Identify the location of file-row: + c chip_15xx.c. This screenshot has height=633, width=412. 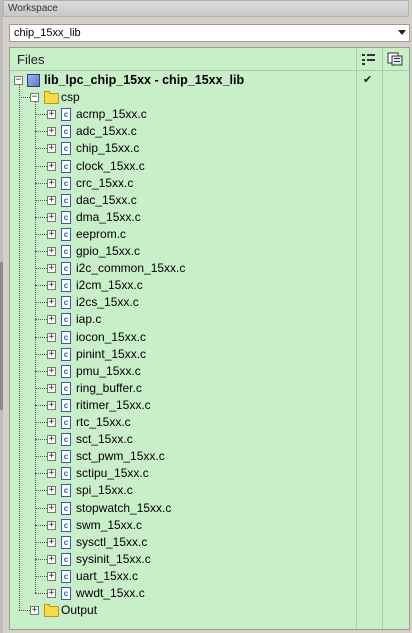
(209, 148).